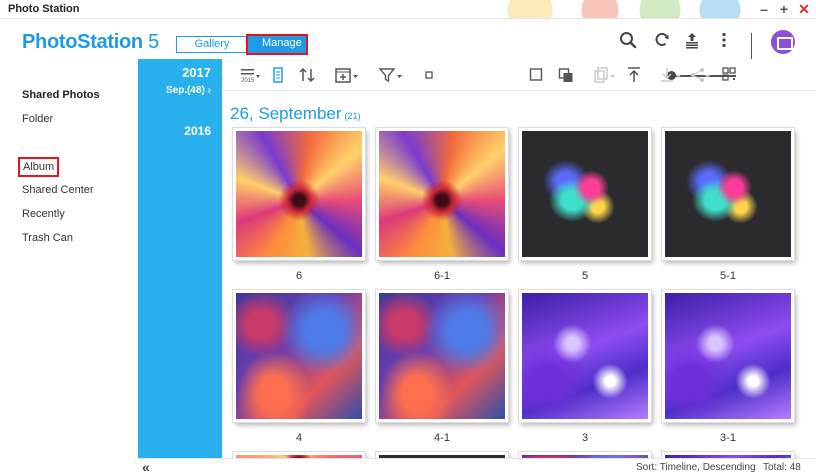 The width and height of the screenshot is (816, 476). What do you see at coordinates (180, 267) in the screenshot?
I see `timeline-panel: 2017 Sep.(48) › 2016` at bounding box center [180, 267].